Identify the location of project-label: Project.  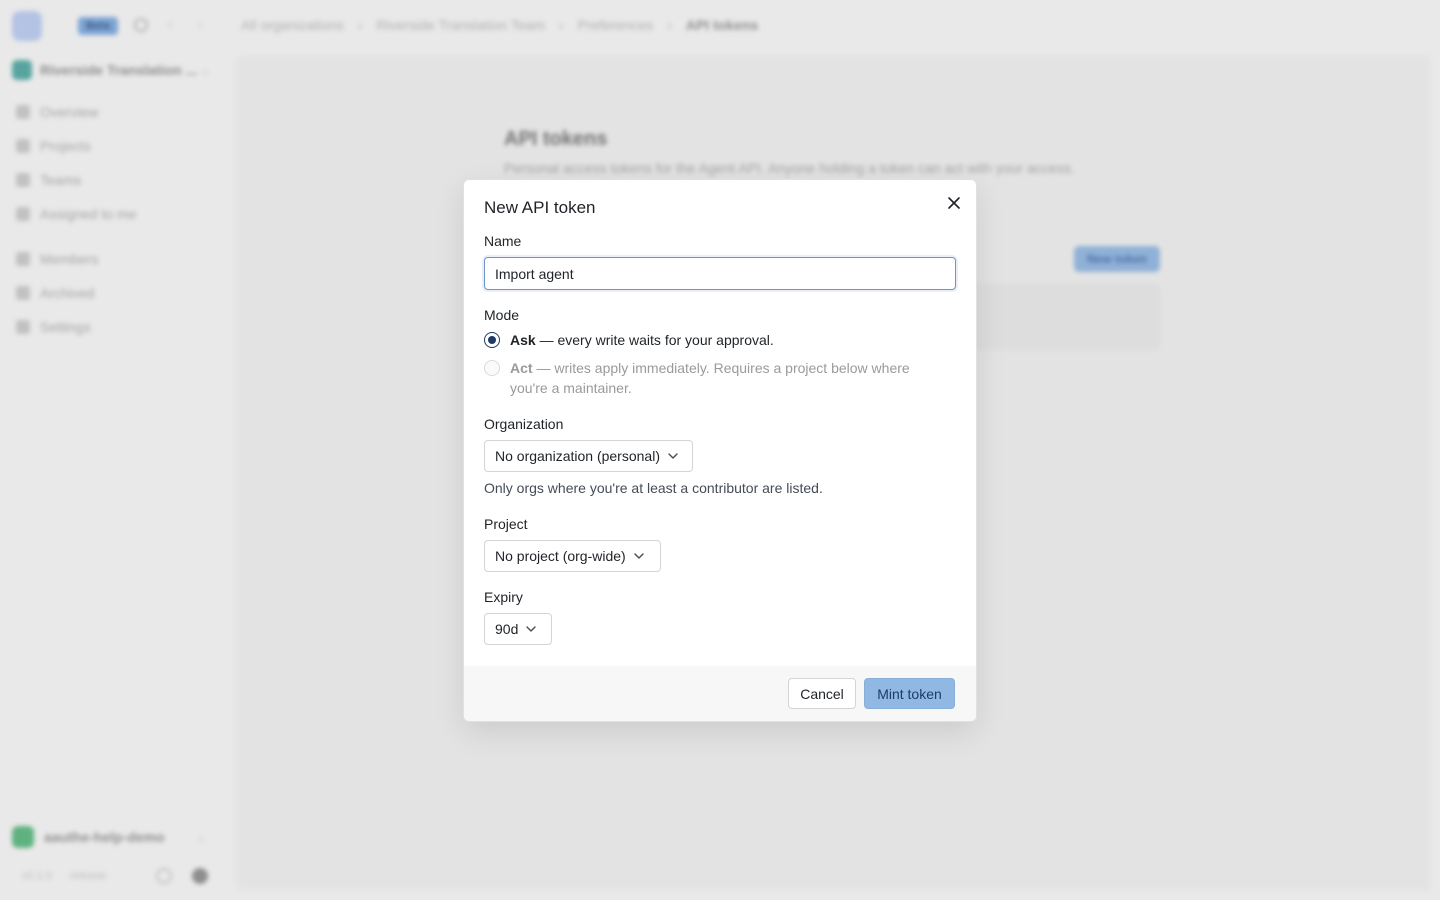
(506, 524).